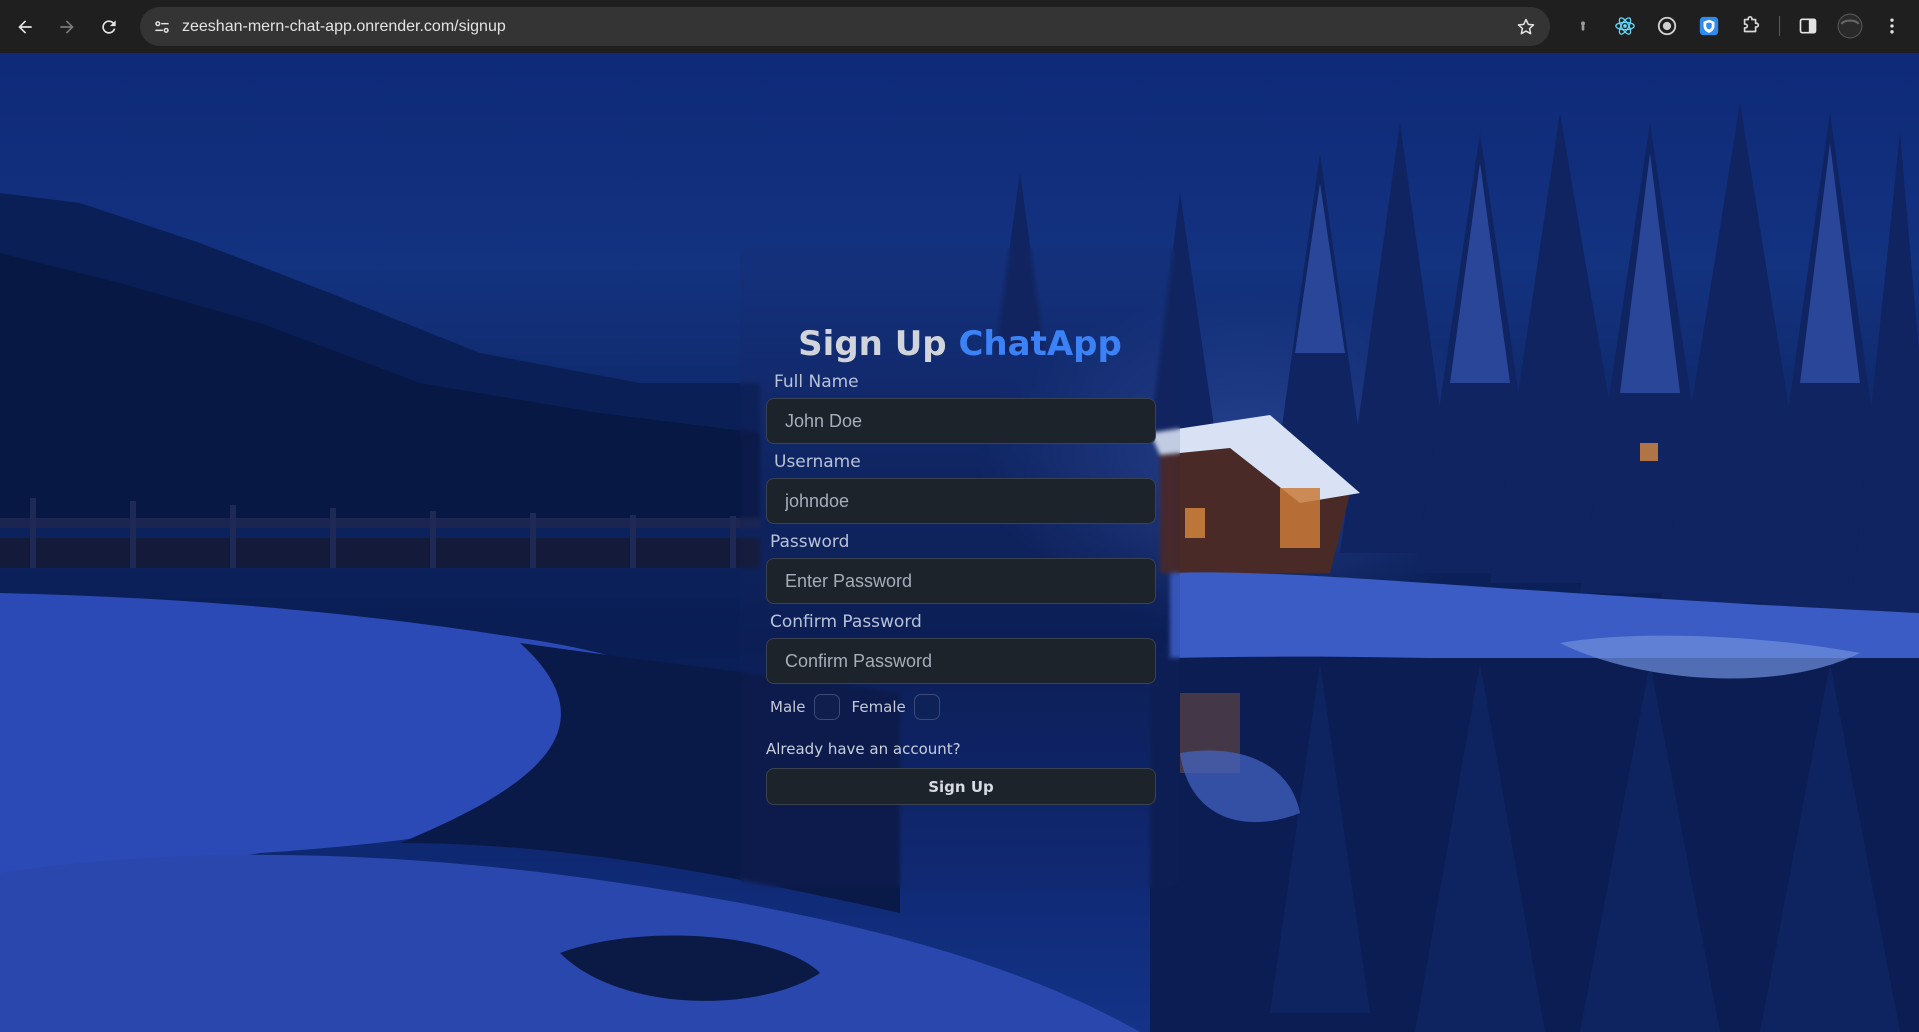 Image resolution: width=1919 pixels, height=1032 pixels. I want to click on arrow-left-icon, so click(25, 26).